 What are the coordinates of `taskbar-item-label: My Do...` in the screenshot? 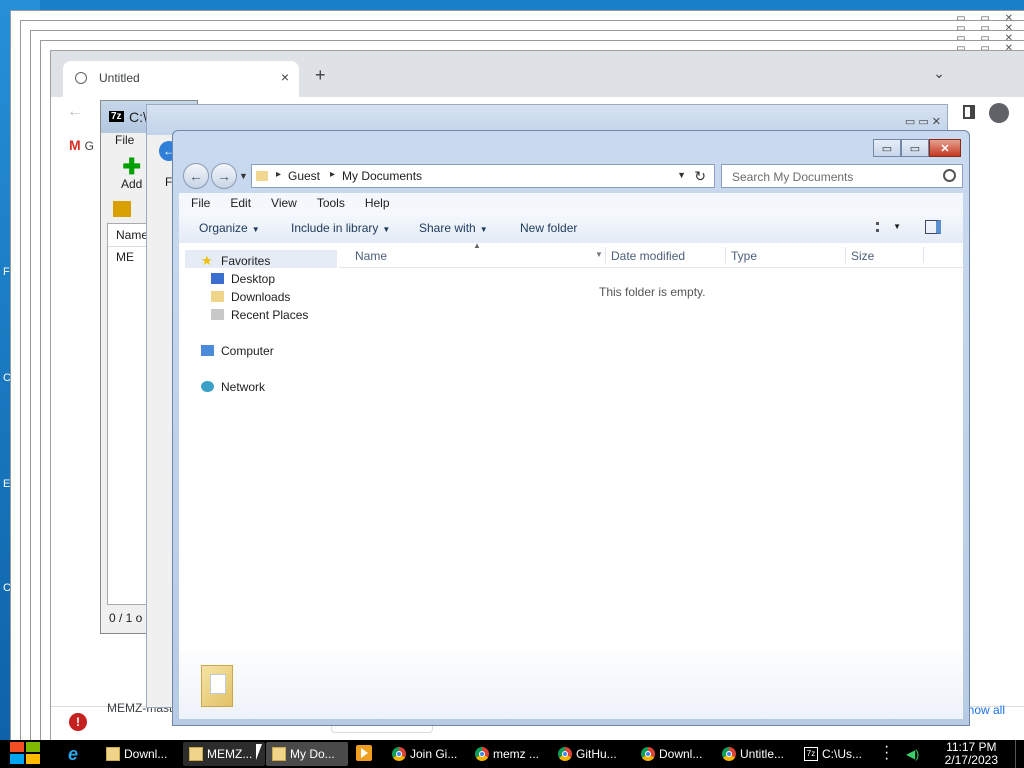 It's located at (312, 754).